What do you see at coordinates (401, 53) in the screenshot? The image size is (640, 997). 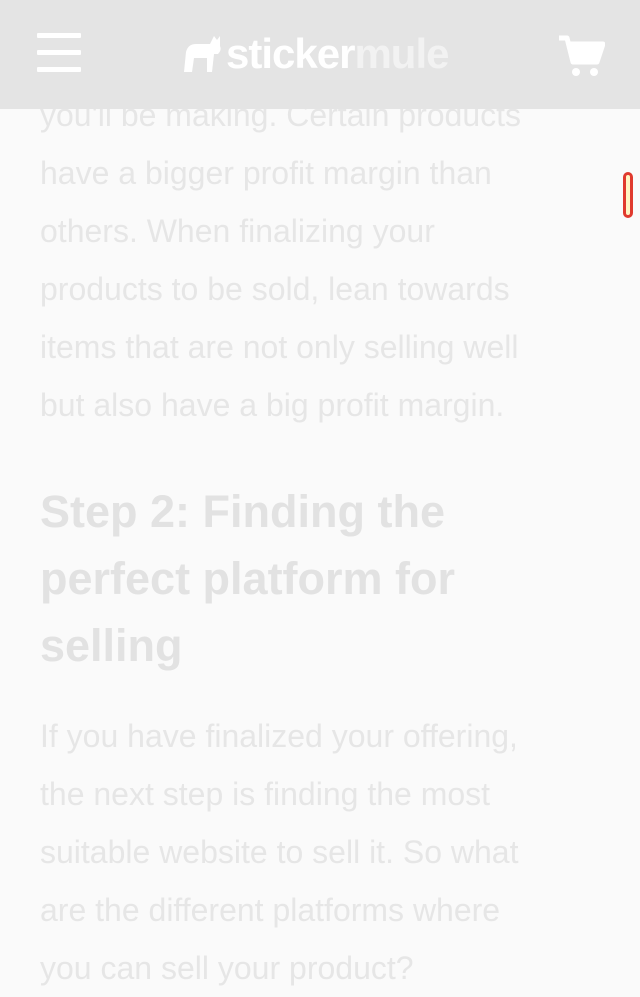 I see `logo-text-mule: mule` at bounding box center [401, 53].